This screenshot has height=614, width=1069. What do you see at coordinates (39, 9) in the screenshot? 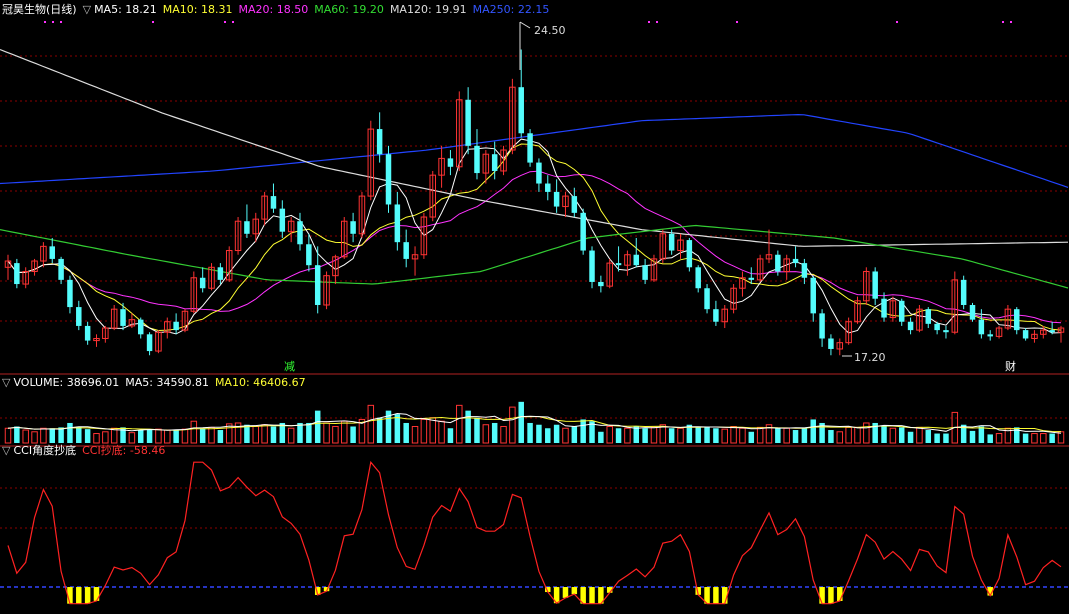
I see `stock-title: 冠昊生物(日线)` at bounding box center [39, 9].